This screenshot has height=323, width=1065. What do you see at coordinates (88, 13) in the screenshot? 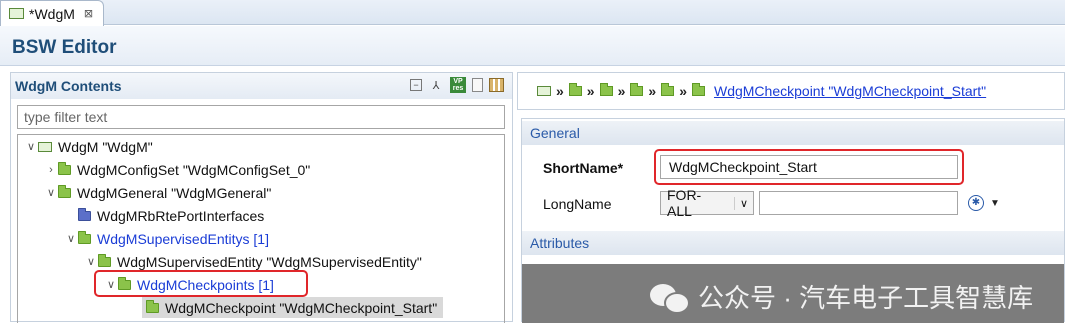
I see `close-icon: ⊠` at bounding box center [88, 13].